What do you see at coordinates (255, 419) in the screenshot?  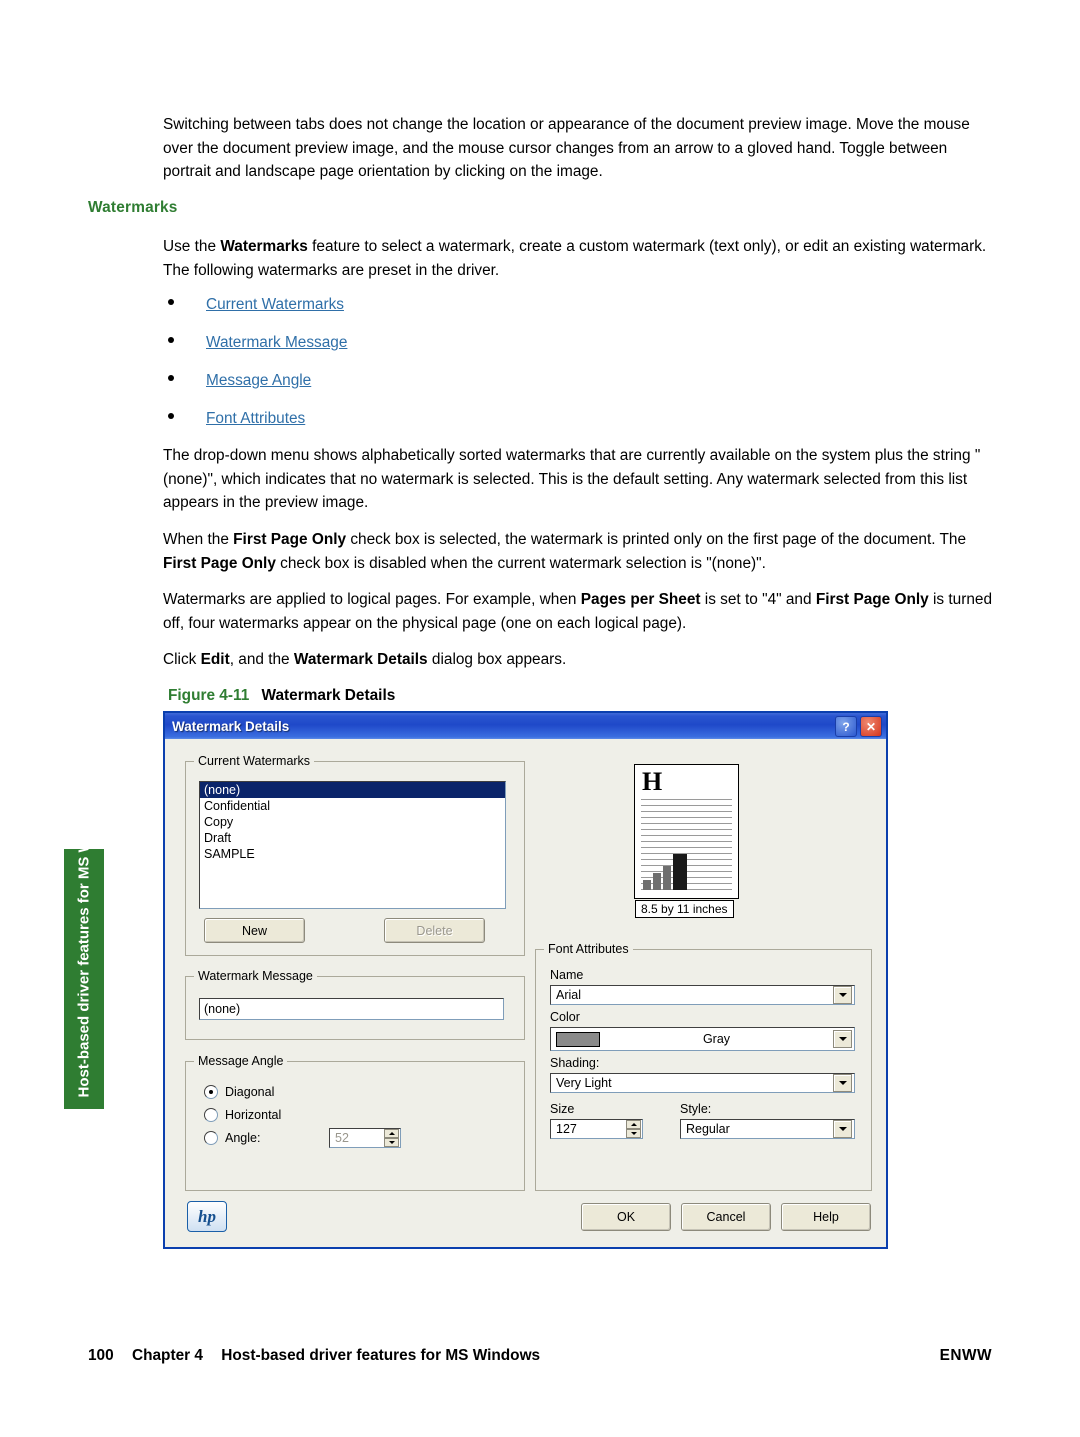 I see `link-font-attributes: Font Attributes` at bounding box center [255, 419].